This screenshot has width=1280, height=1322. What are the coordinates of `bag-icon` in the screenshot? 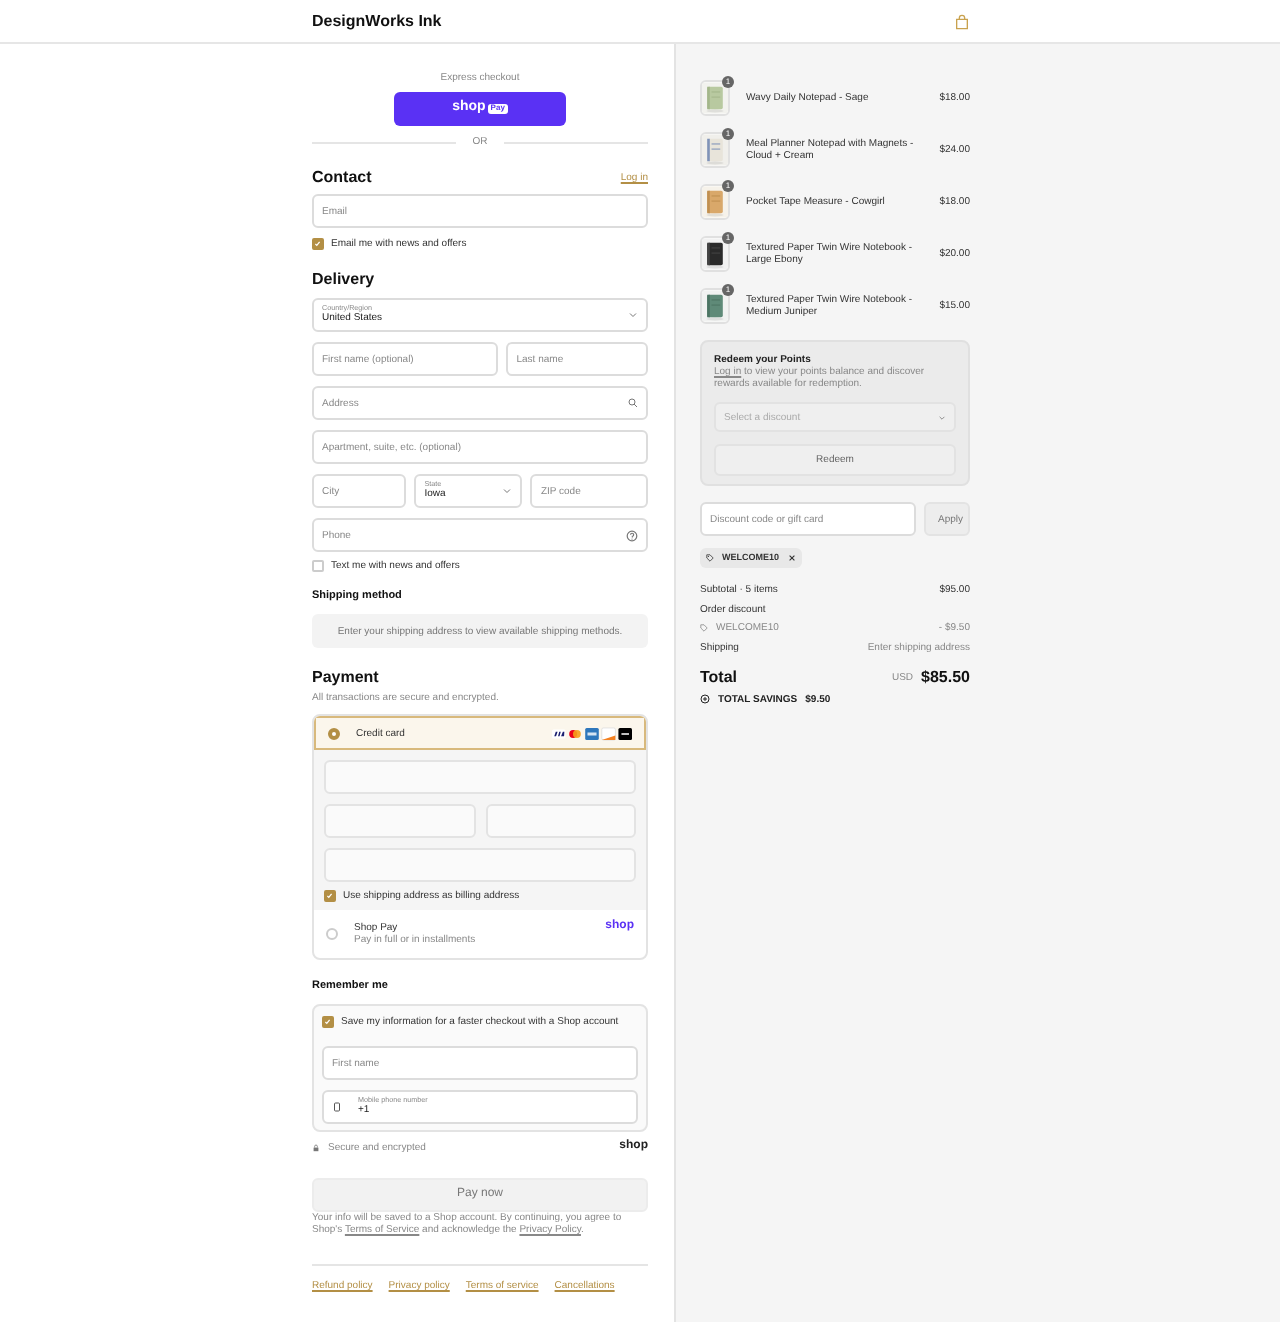 It's located at (962, 21).